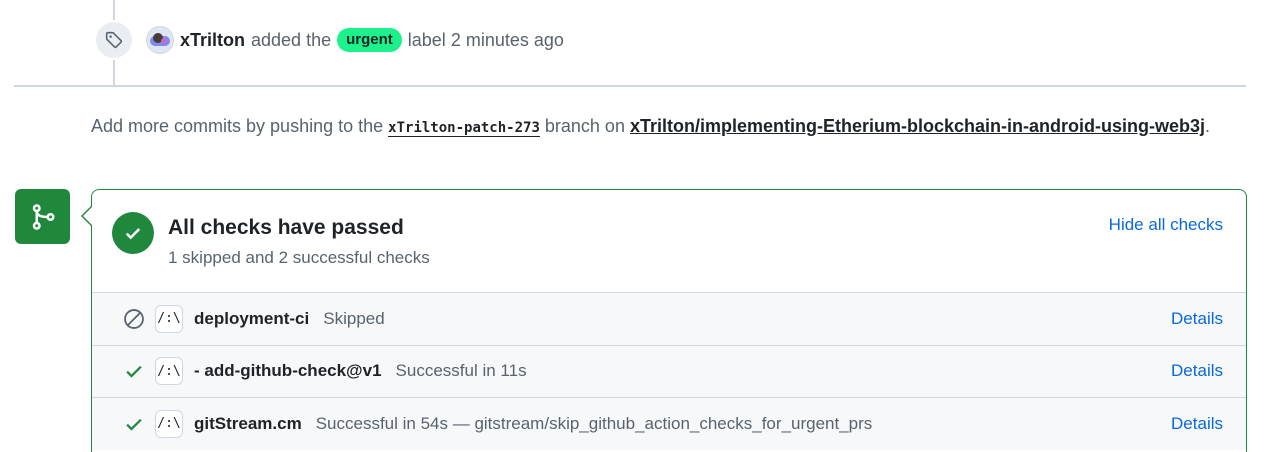 The height and width of the screenshot is (452, 1269). Describe the element at coordinates (88, 216) in the screenshot. I see `box-pointer-fill` at that location.